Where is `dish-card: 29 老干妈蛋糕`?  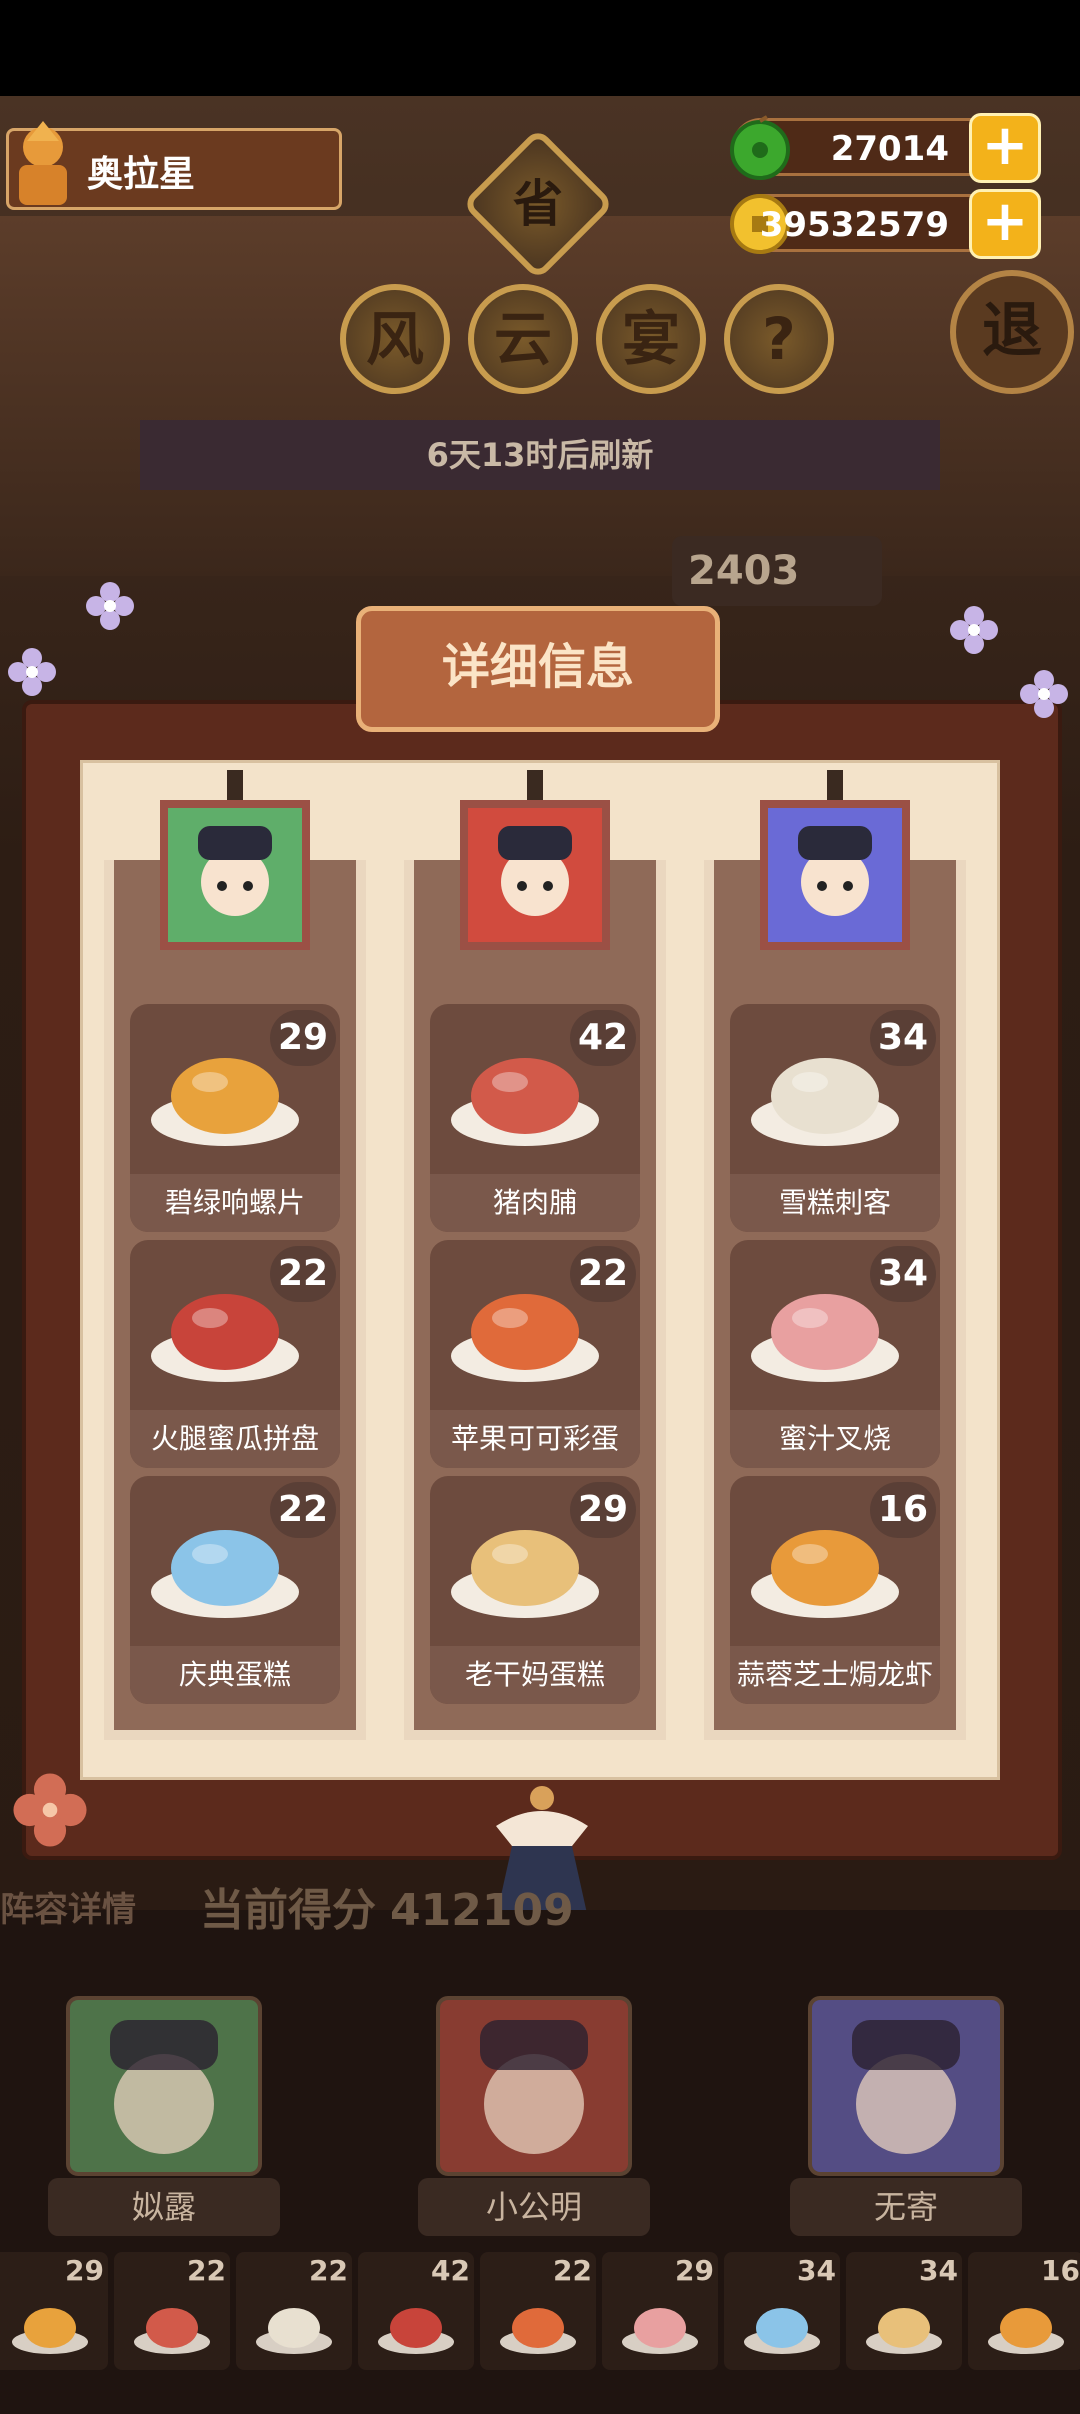 dish-card: 29 老干妈蛋糕 is located at coordinates (535, 1590).